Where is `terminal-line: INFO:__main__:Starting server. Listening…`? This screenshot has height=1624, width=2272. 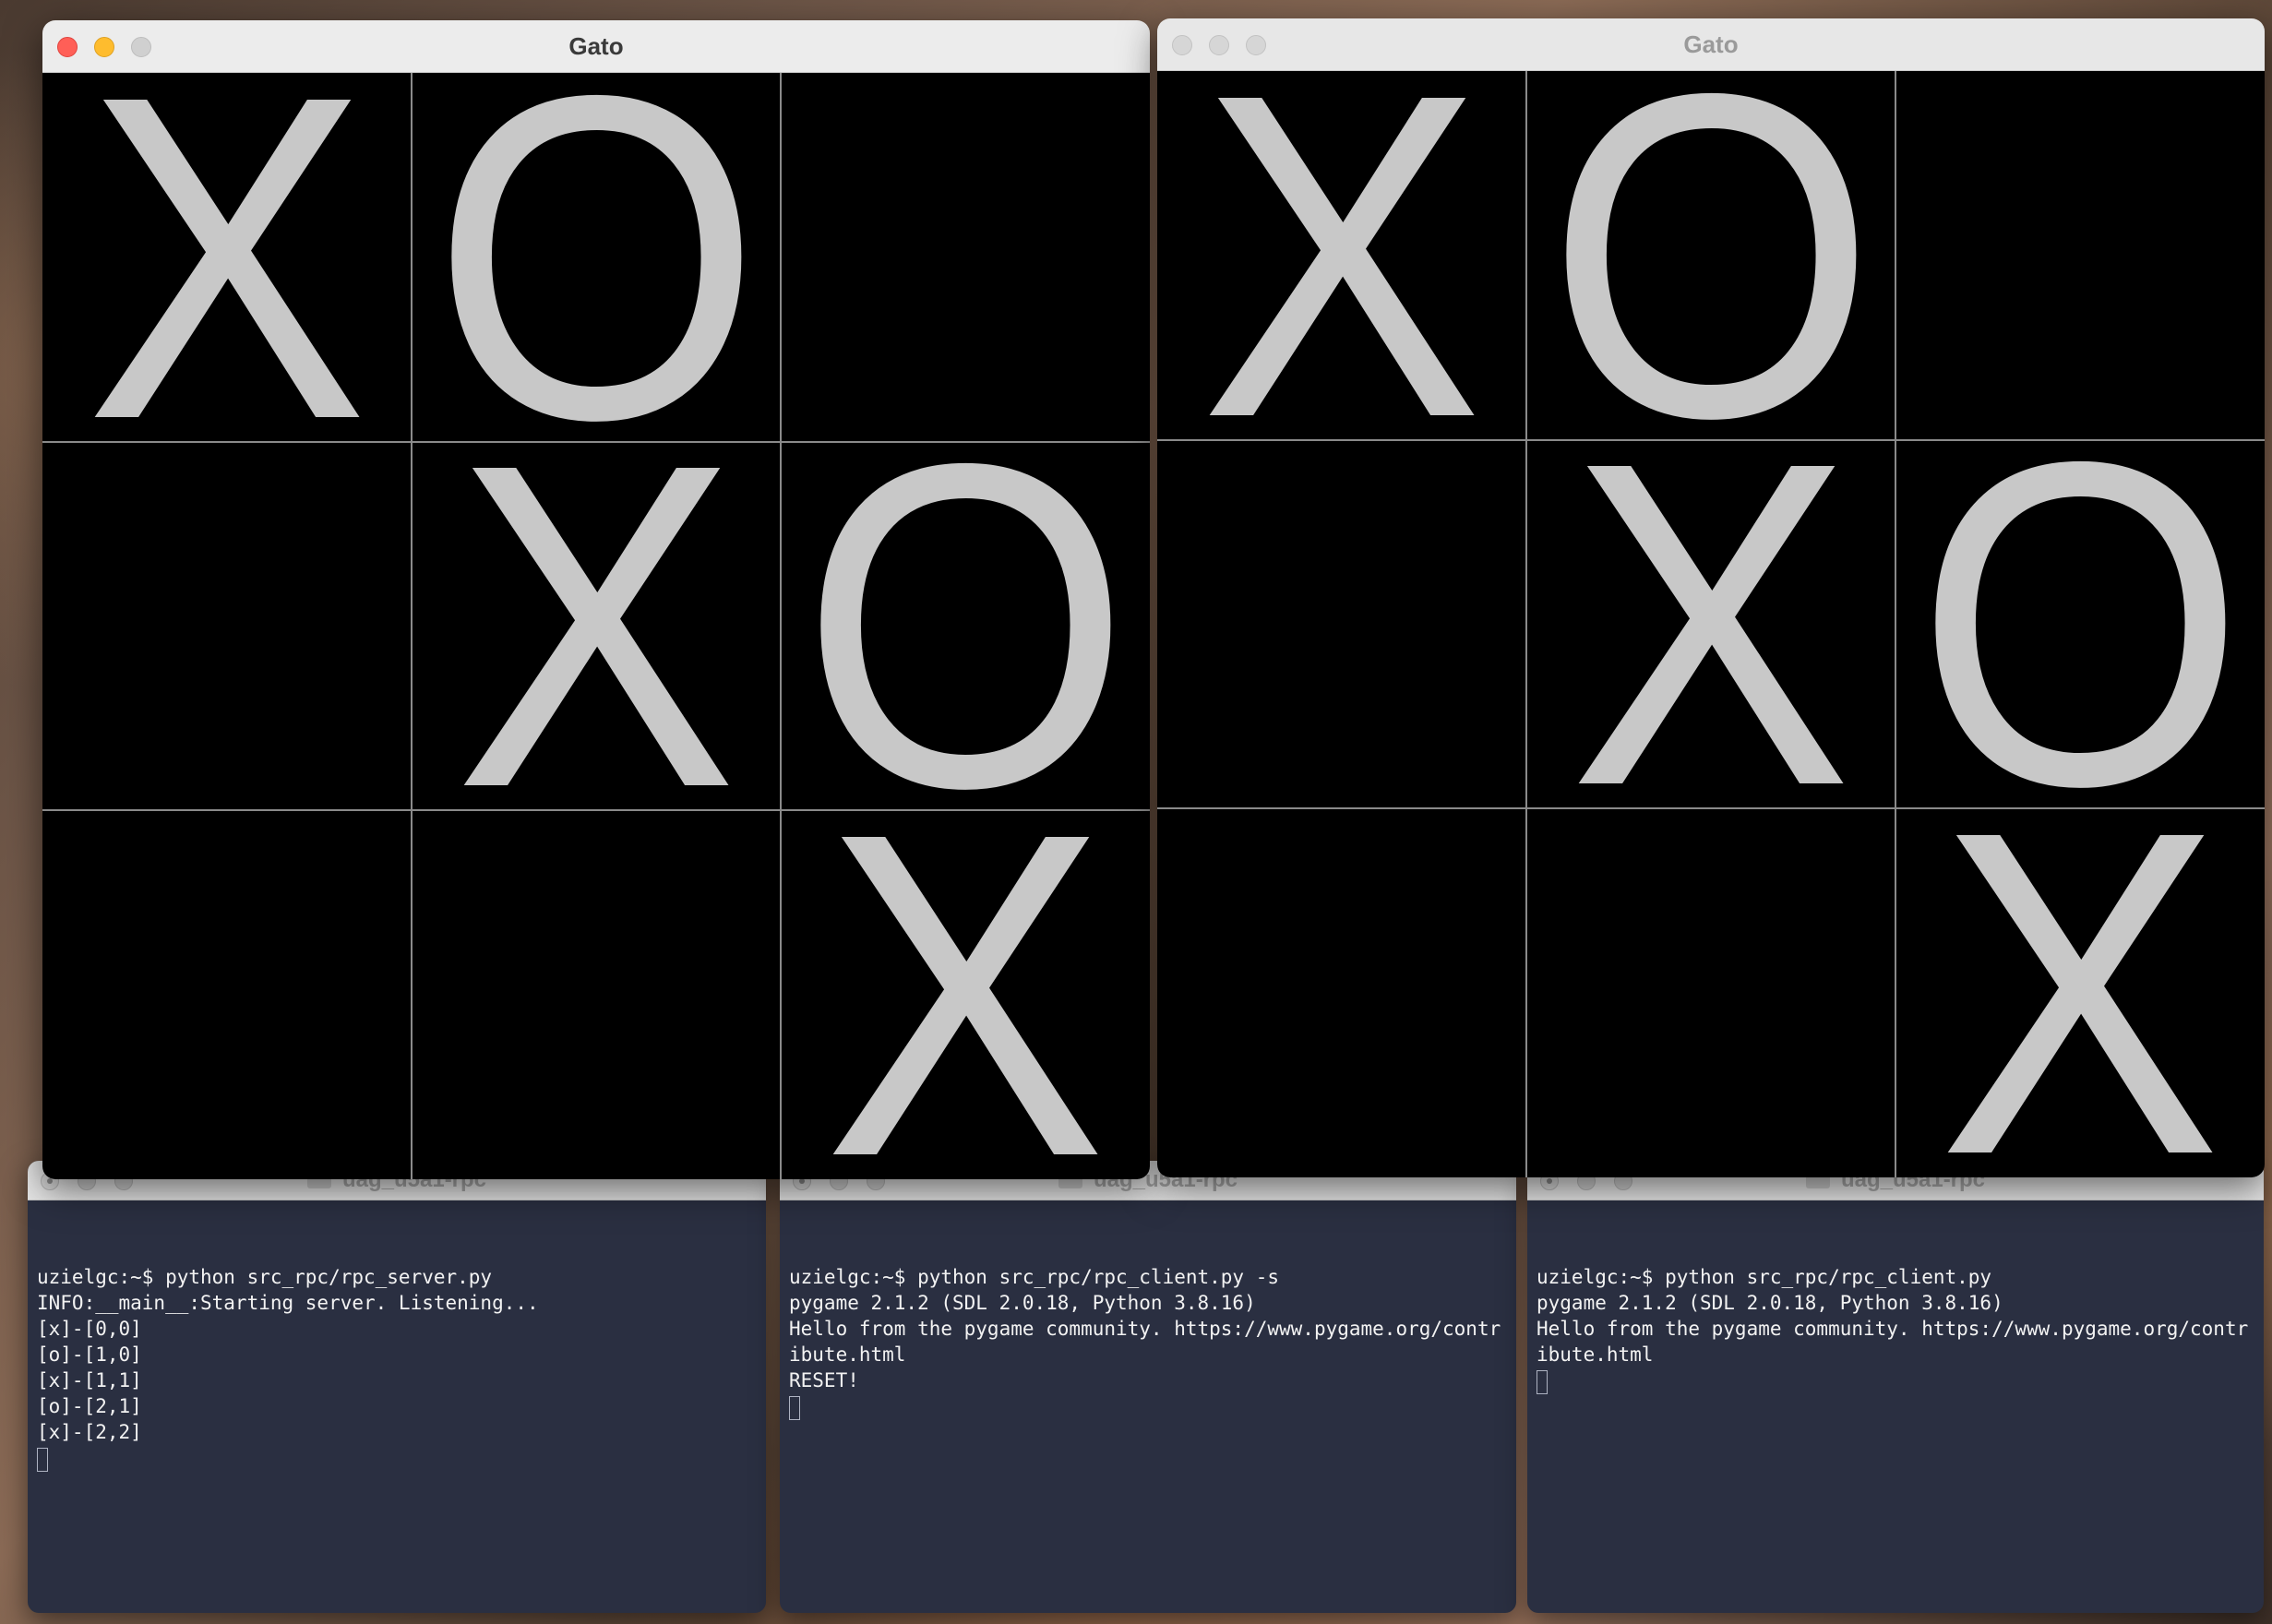
terminal-line: INFO:__main__:Starting server. Listening… is located at coordinates (288, 1303).